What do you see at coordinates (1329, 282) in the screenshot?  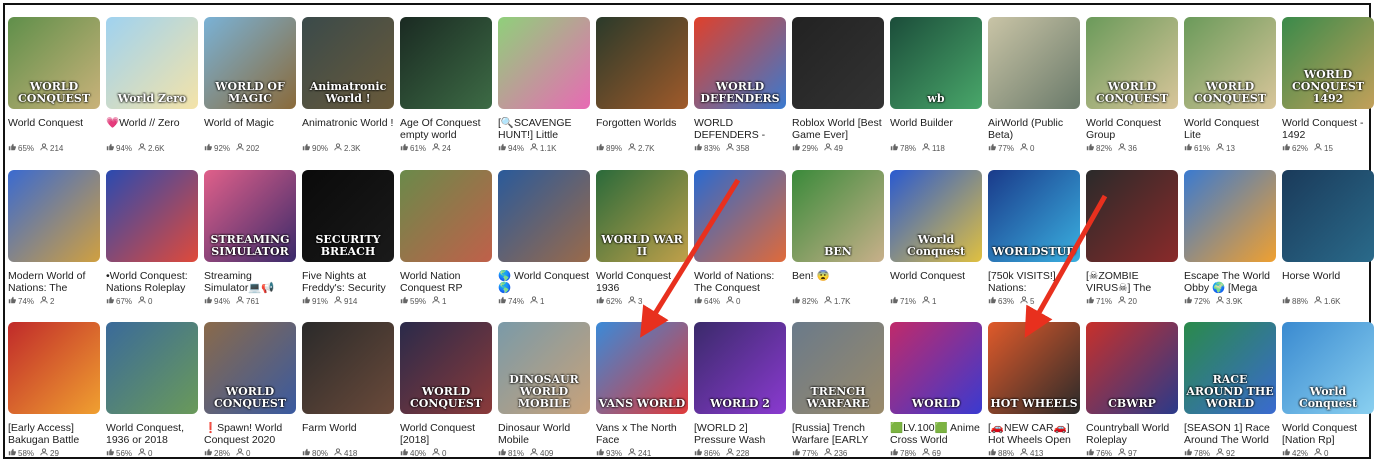 I see `game-title: Horse World` at bounding box center [1329, 282].